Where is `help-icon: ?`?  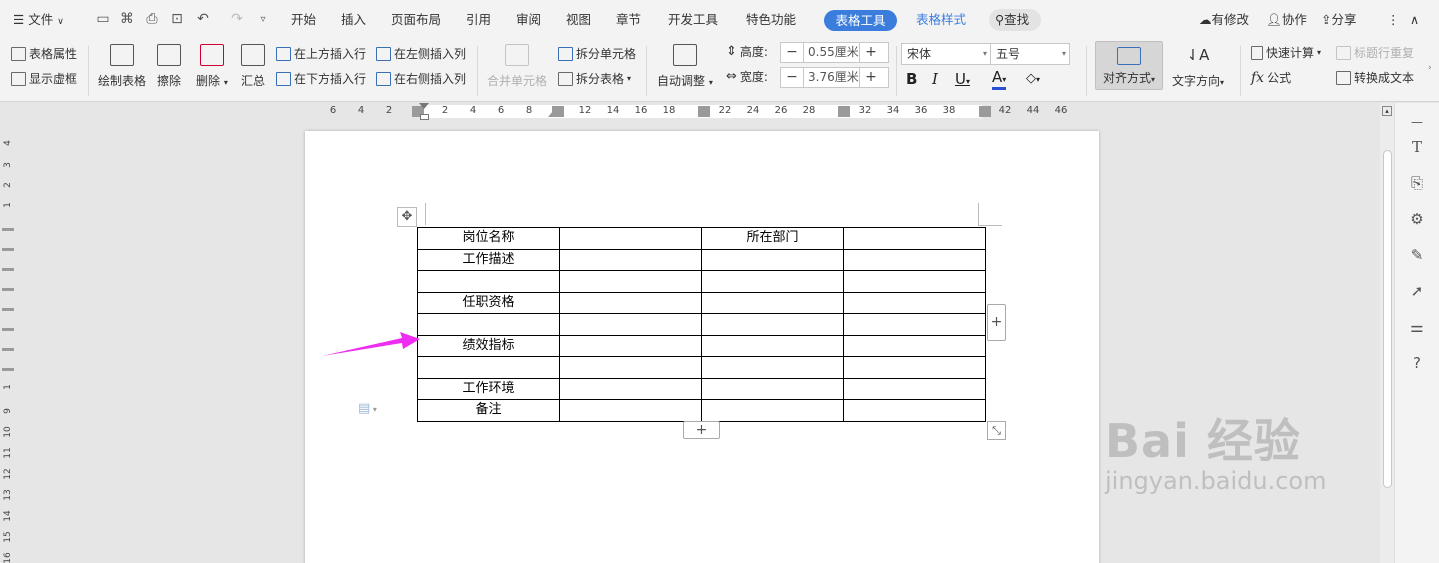 help-icon: ? is located at coordinates (1417, 363).